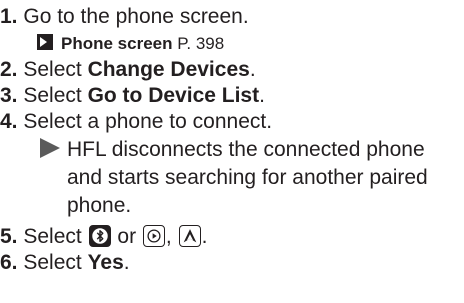  I want to click on step-4: 4. Select a phone to connect., so click(136, 122).